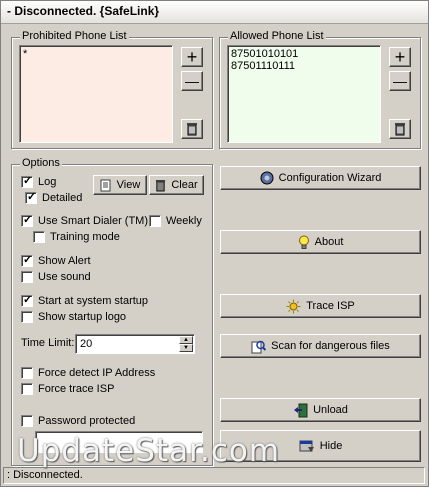  What do you see at coordinates (304, 54) in the screenshot?
I see `list-item: 87501010101` at bounding box center [304, 54].